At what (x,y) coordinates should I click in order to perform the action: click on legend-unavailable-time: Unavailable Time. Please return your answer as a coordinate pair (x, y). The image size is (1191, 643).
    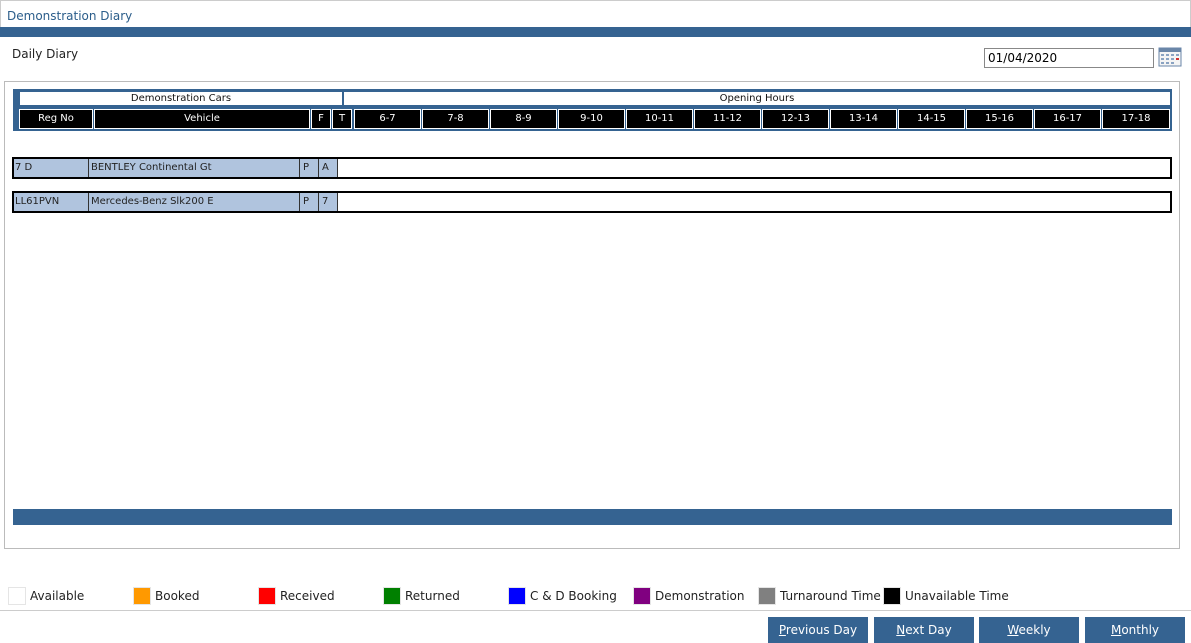
    Looking at the image, I should click on (946, 596).